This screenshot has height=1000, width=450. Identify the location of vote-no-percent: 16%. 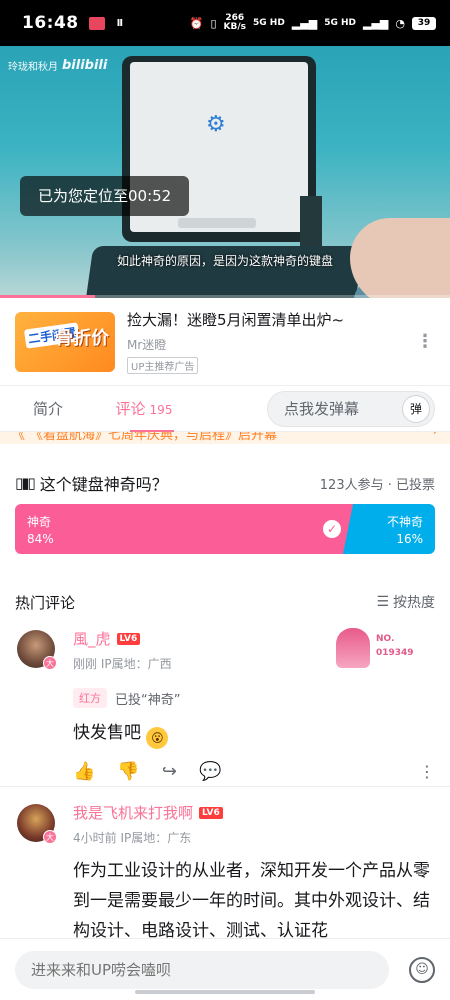
(409, 539).